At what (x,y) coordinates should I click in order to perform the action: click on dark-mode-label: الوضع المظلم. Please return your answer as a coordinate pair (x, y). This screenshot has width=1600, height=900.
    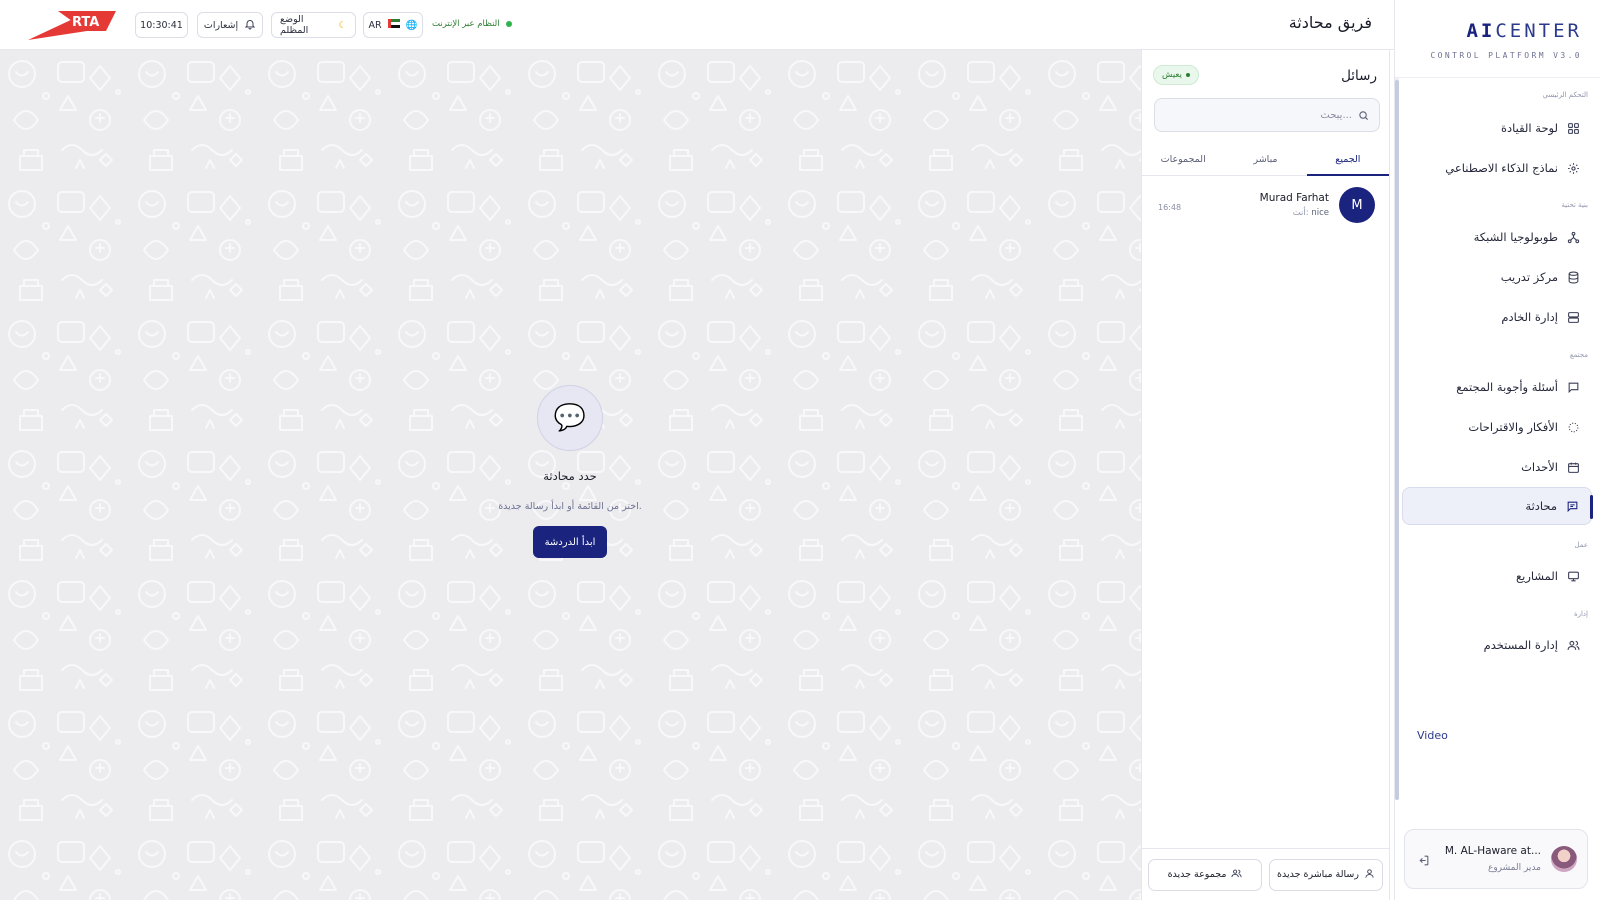
    Looking at the image, I should click on (294, 25).